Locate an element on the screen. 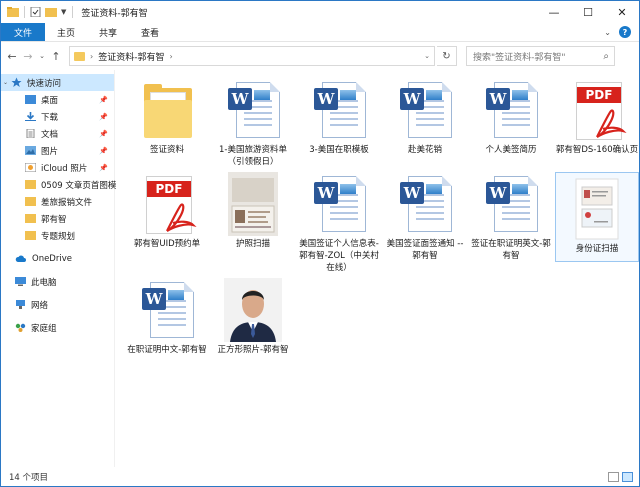 Image resolution: width=640 pixels, height=487 pixels. properties-icon is located at coordinates (36, 12).